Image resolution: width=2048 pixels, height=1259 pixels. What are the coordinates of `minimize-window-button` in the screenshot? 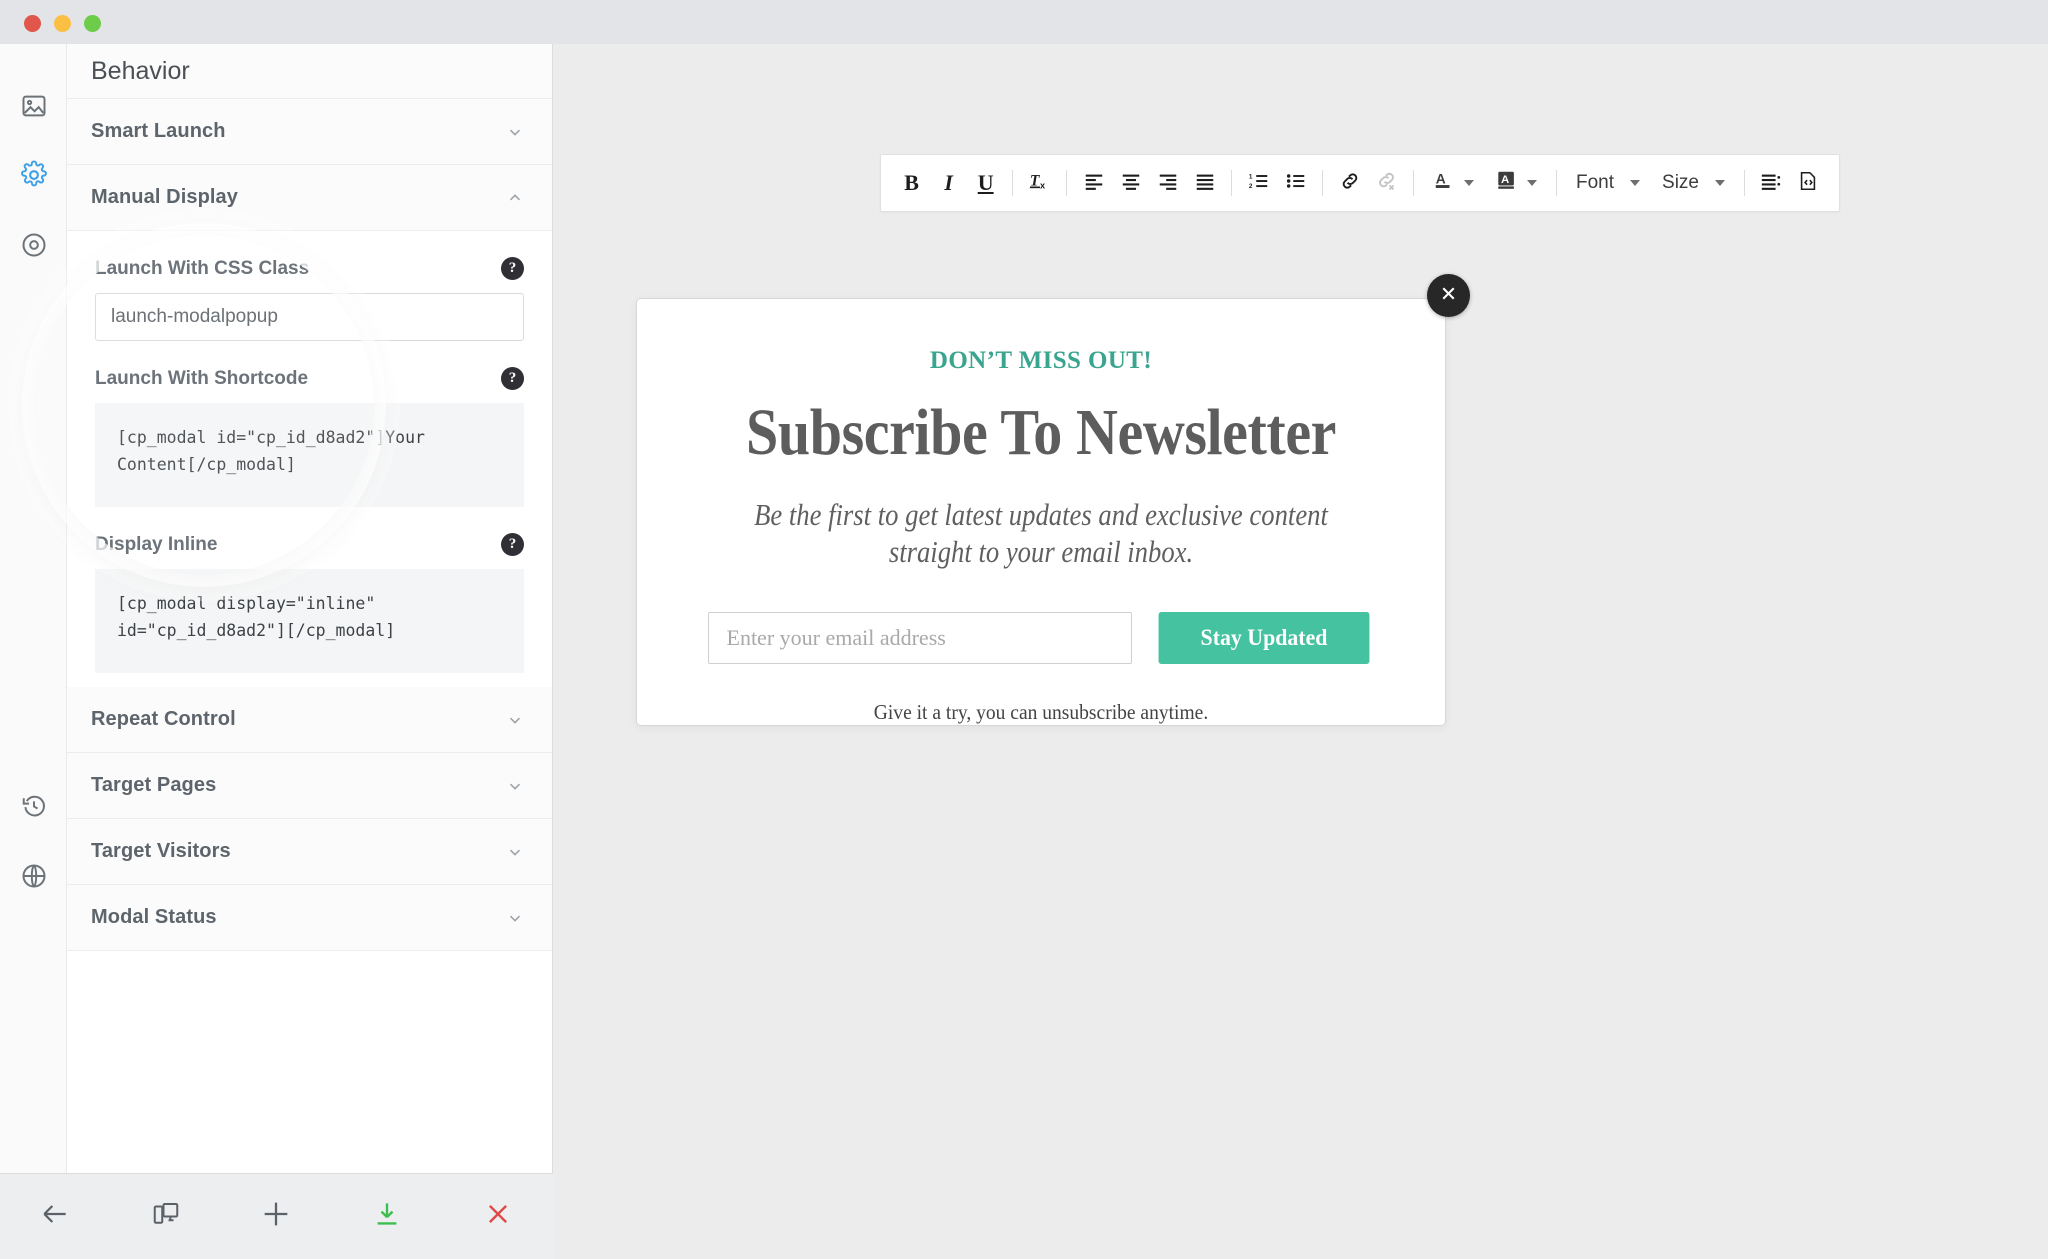 It's located at (62, 23).